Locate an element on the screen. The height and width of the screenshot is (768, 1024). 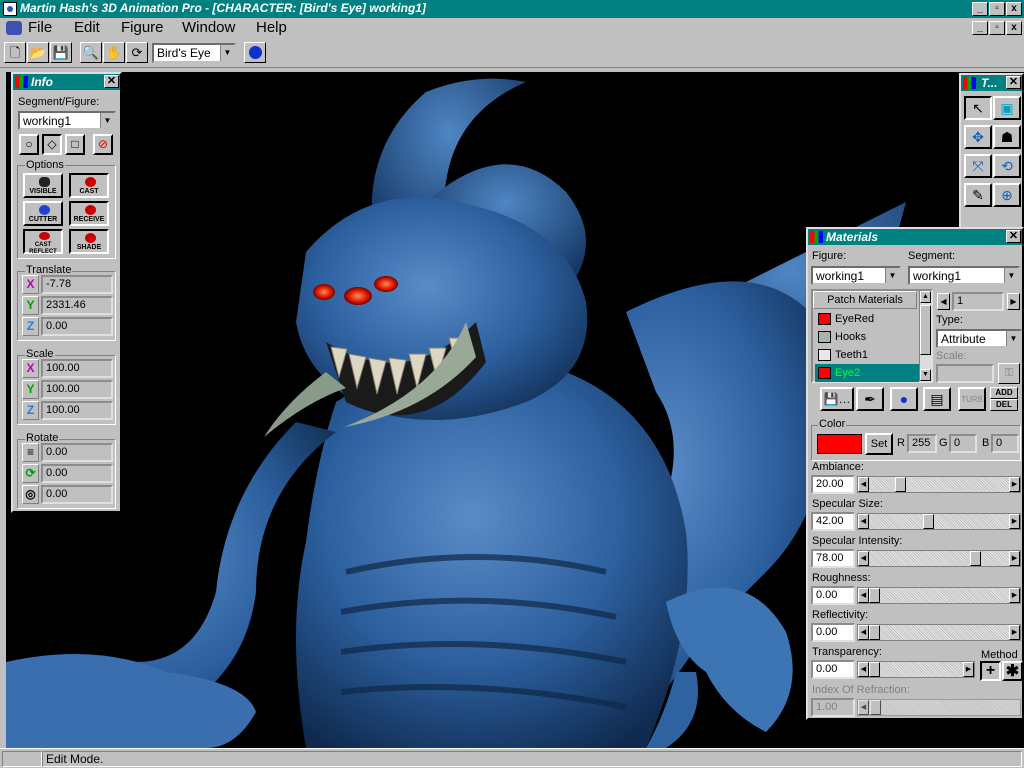
select-arrow-icon: ↖ is located at coordinates (978, 108).